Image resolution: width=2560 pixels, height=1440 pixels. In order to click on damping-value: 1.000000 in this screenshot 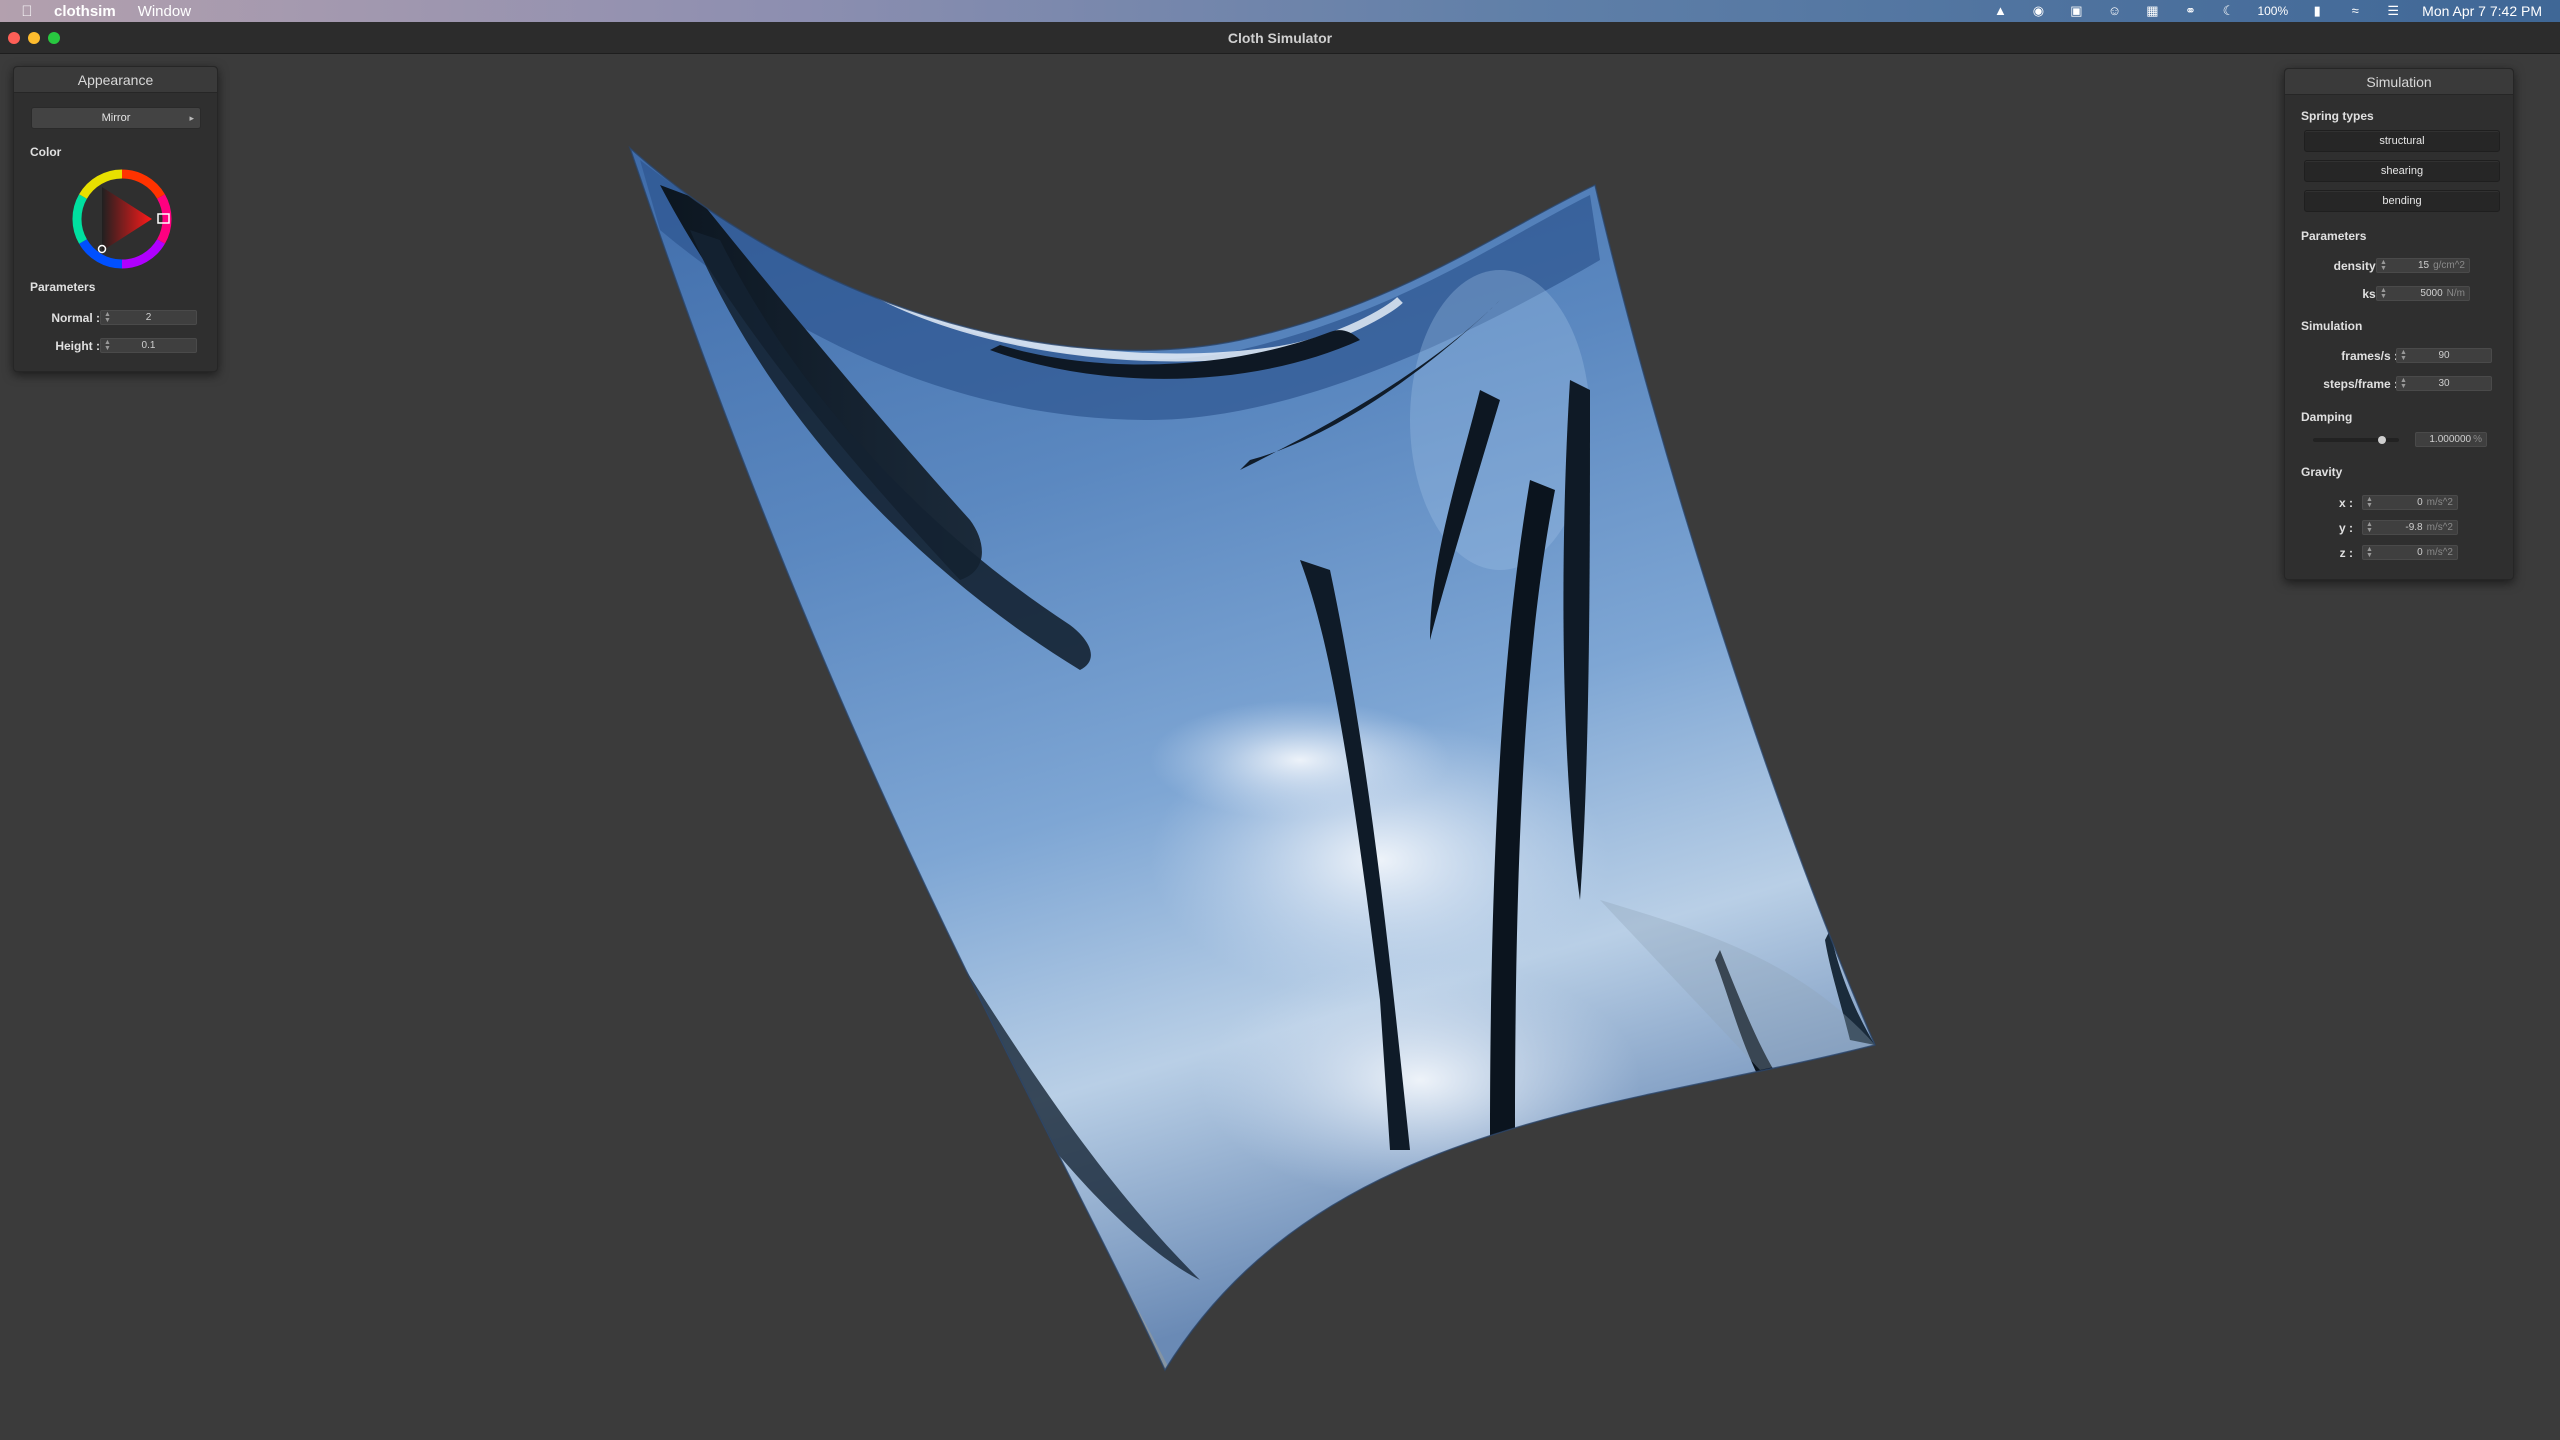, I will do `click(2450, 439)`.